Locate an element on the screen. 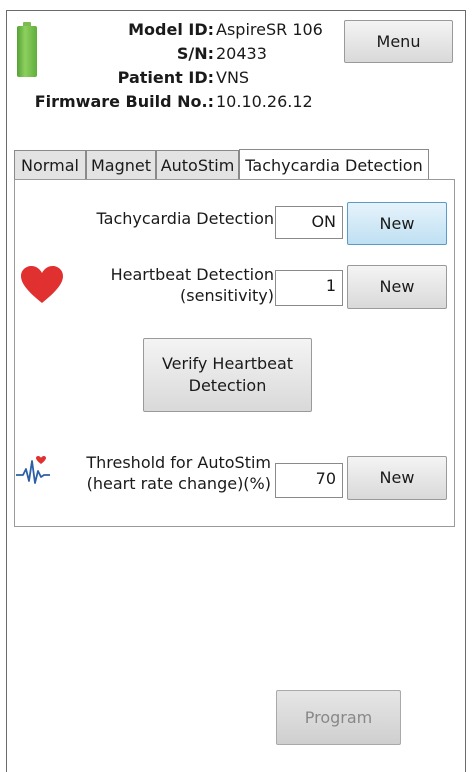 The height and width of the screenshot is (772, 472). verify-heartbeat-detection-button: Verify Heartbeat Detection is located at coordinates (227, 375).